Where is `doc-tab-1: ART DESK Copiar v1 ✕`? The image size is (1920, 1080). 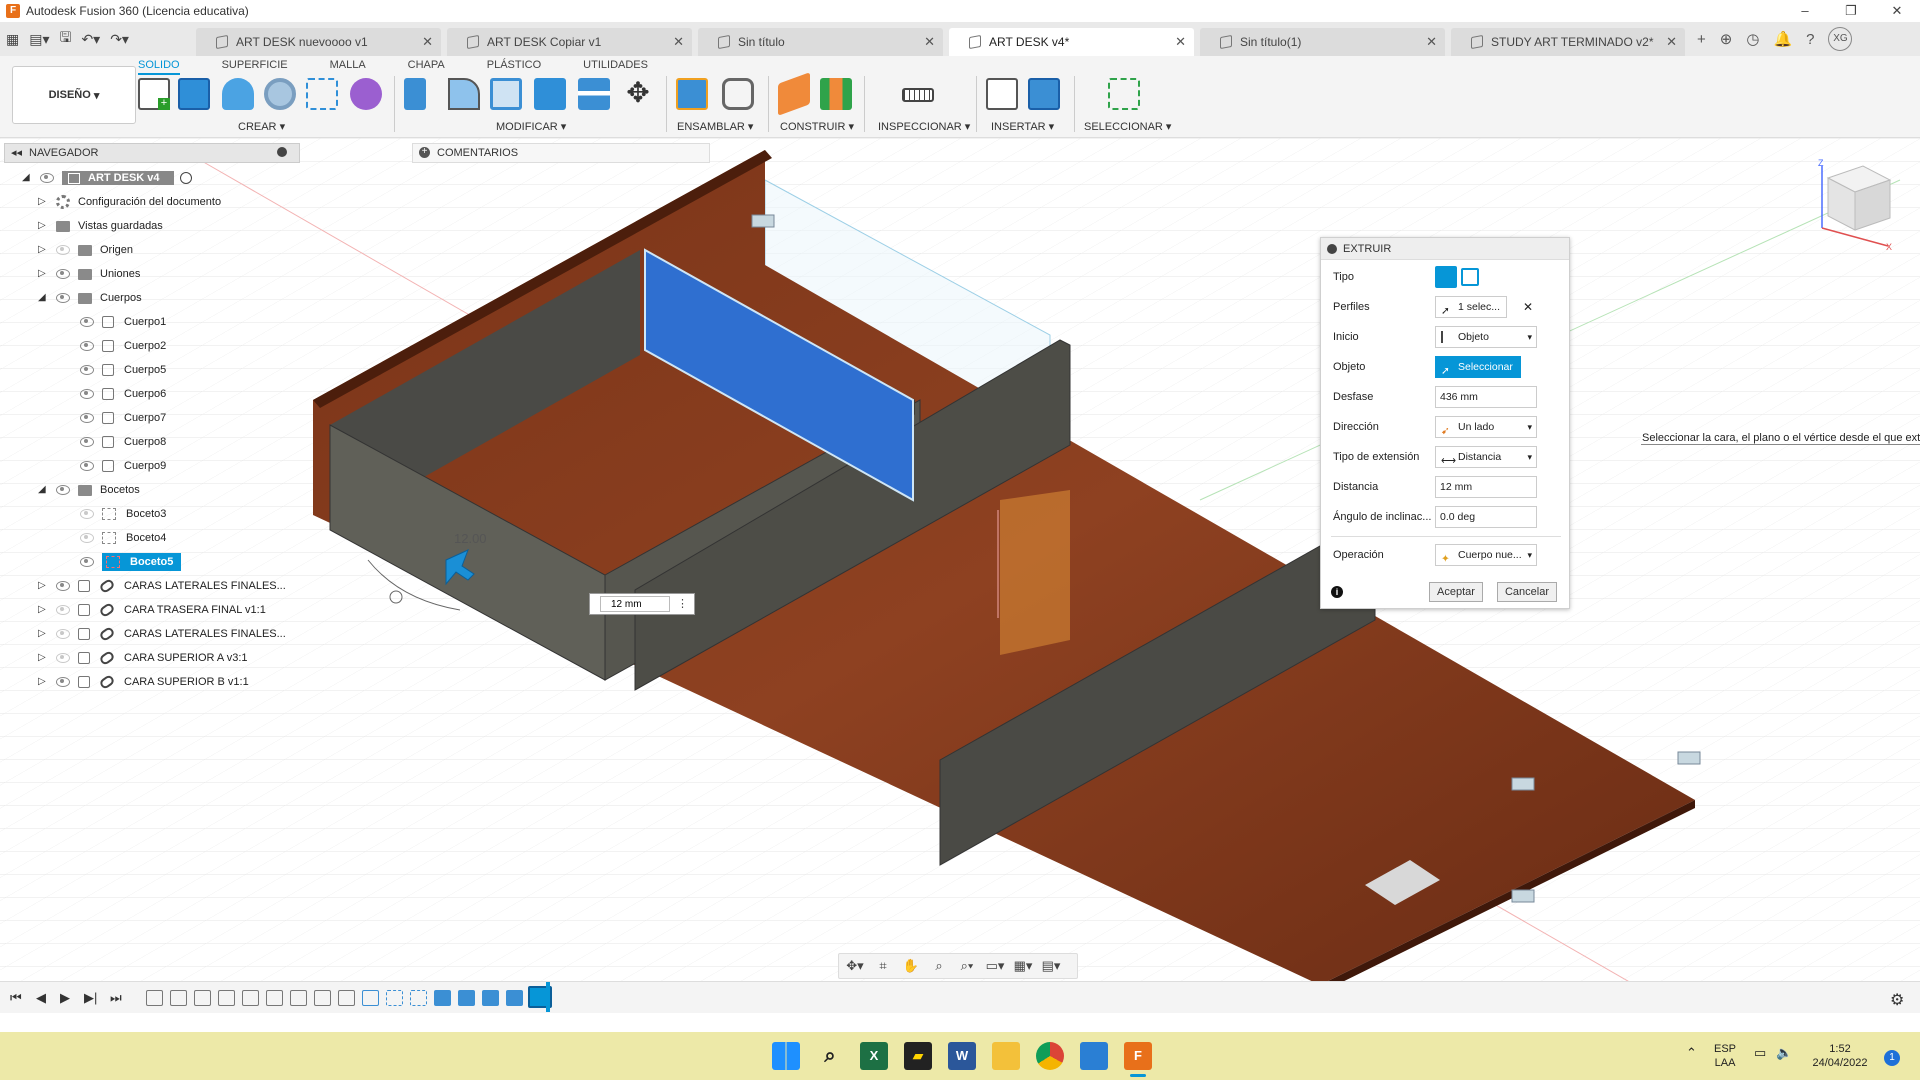
doc-tab-1: ART DESK Copiar v1 ✕ is located at coordinates (569, 42).